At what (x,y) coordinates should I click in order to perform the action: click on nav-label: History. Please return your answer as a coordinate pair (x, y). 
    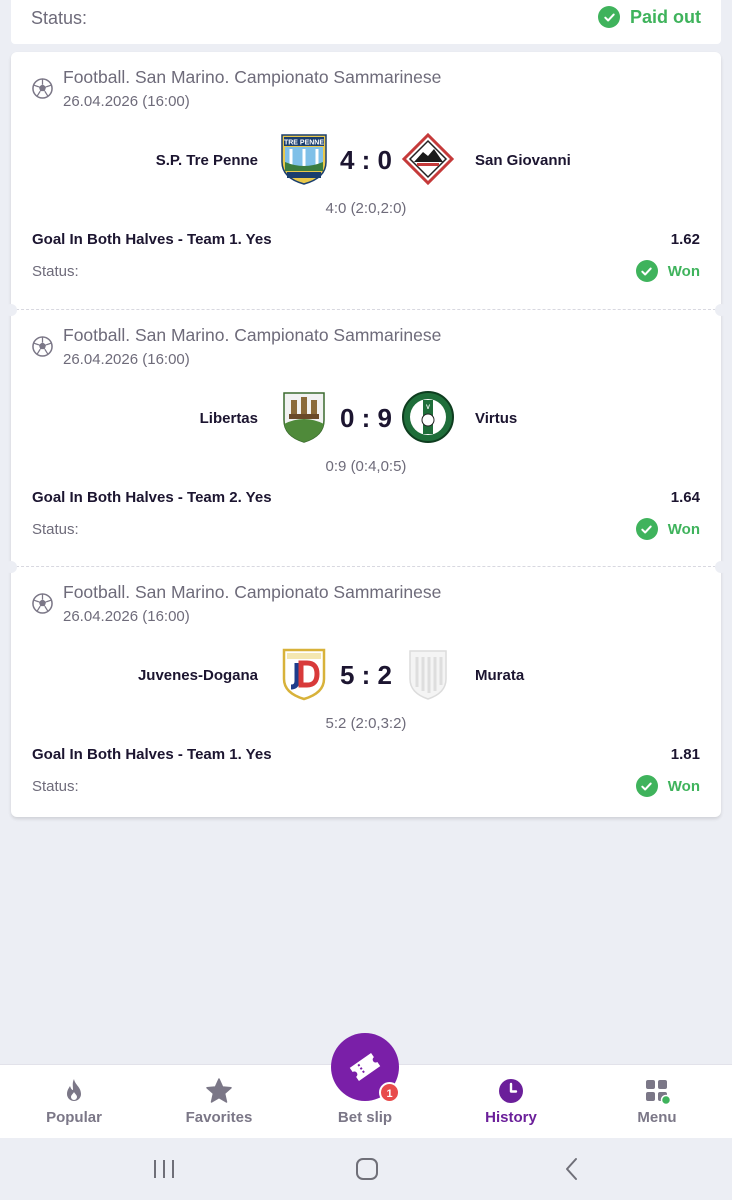
    Looking at the image, I should click on (511, 1117).